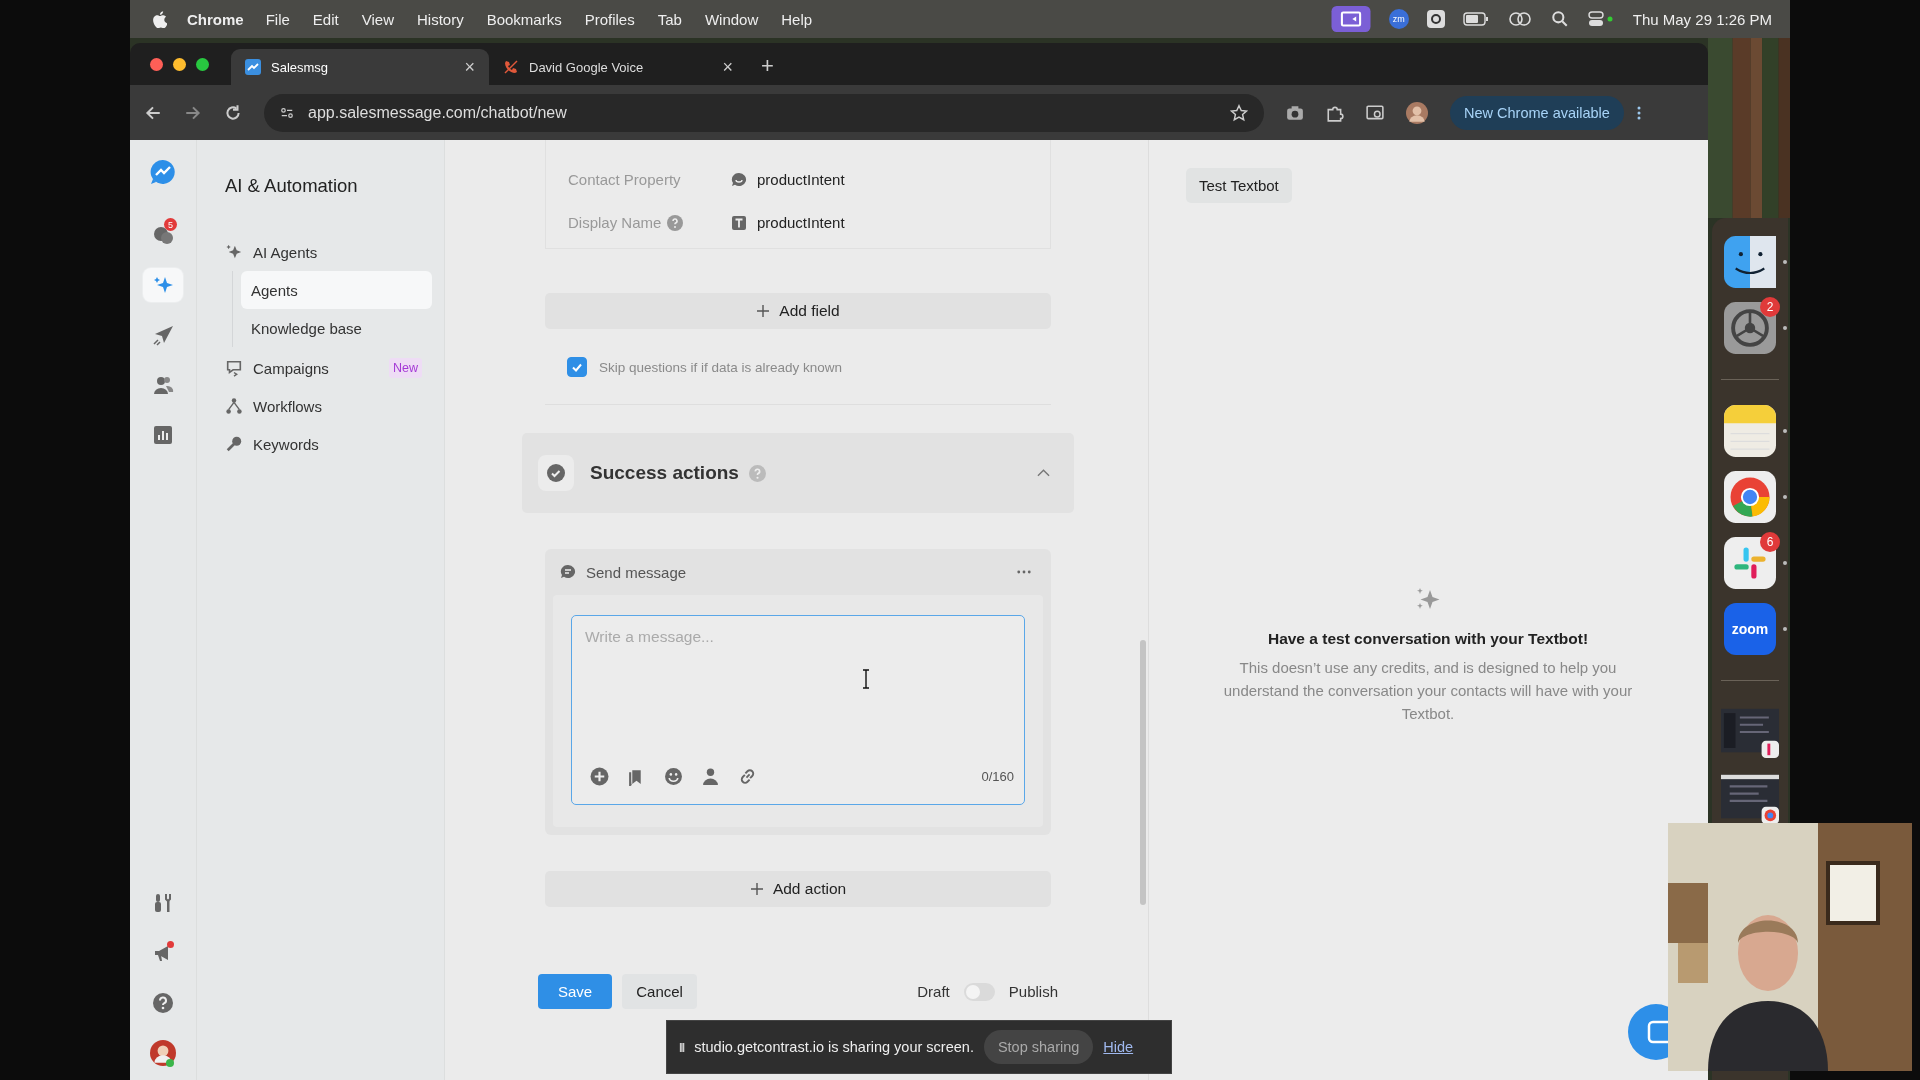 The height and width of the screenshot is (1080, 1920). I want to click on search-icon, so click(1559, 19).